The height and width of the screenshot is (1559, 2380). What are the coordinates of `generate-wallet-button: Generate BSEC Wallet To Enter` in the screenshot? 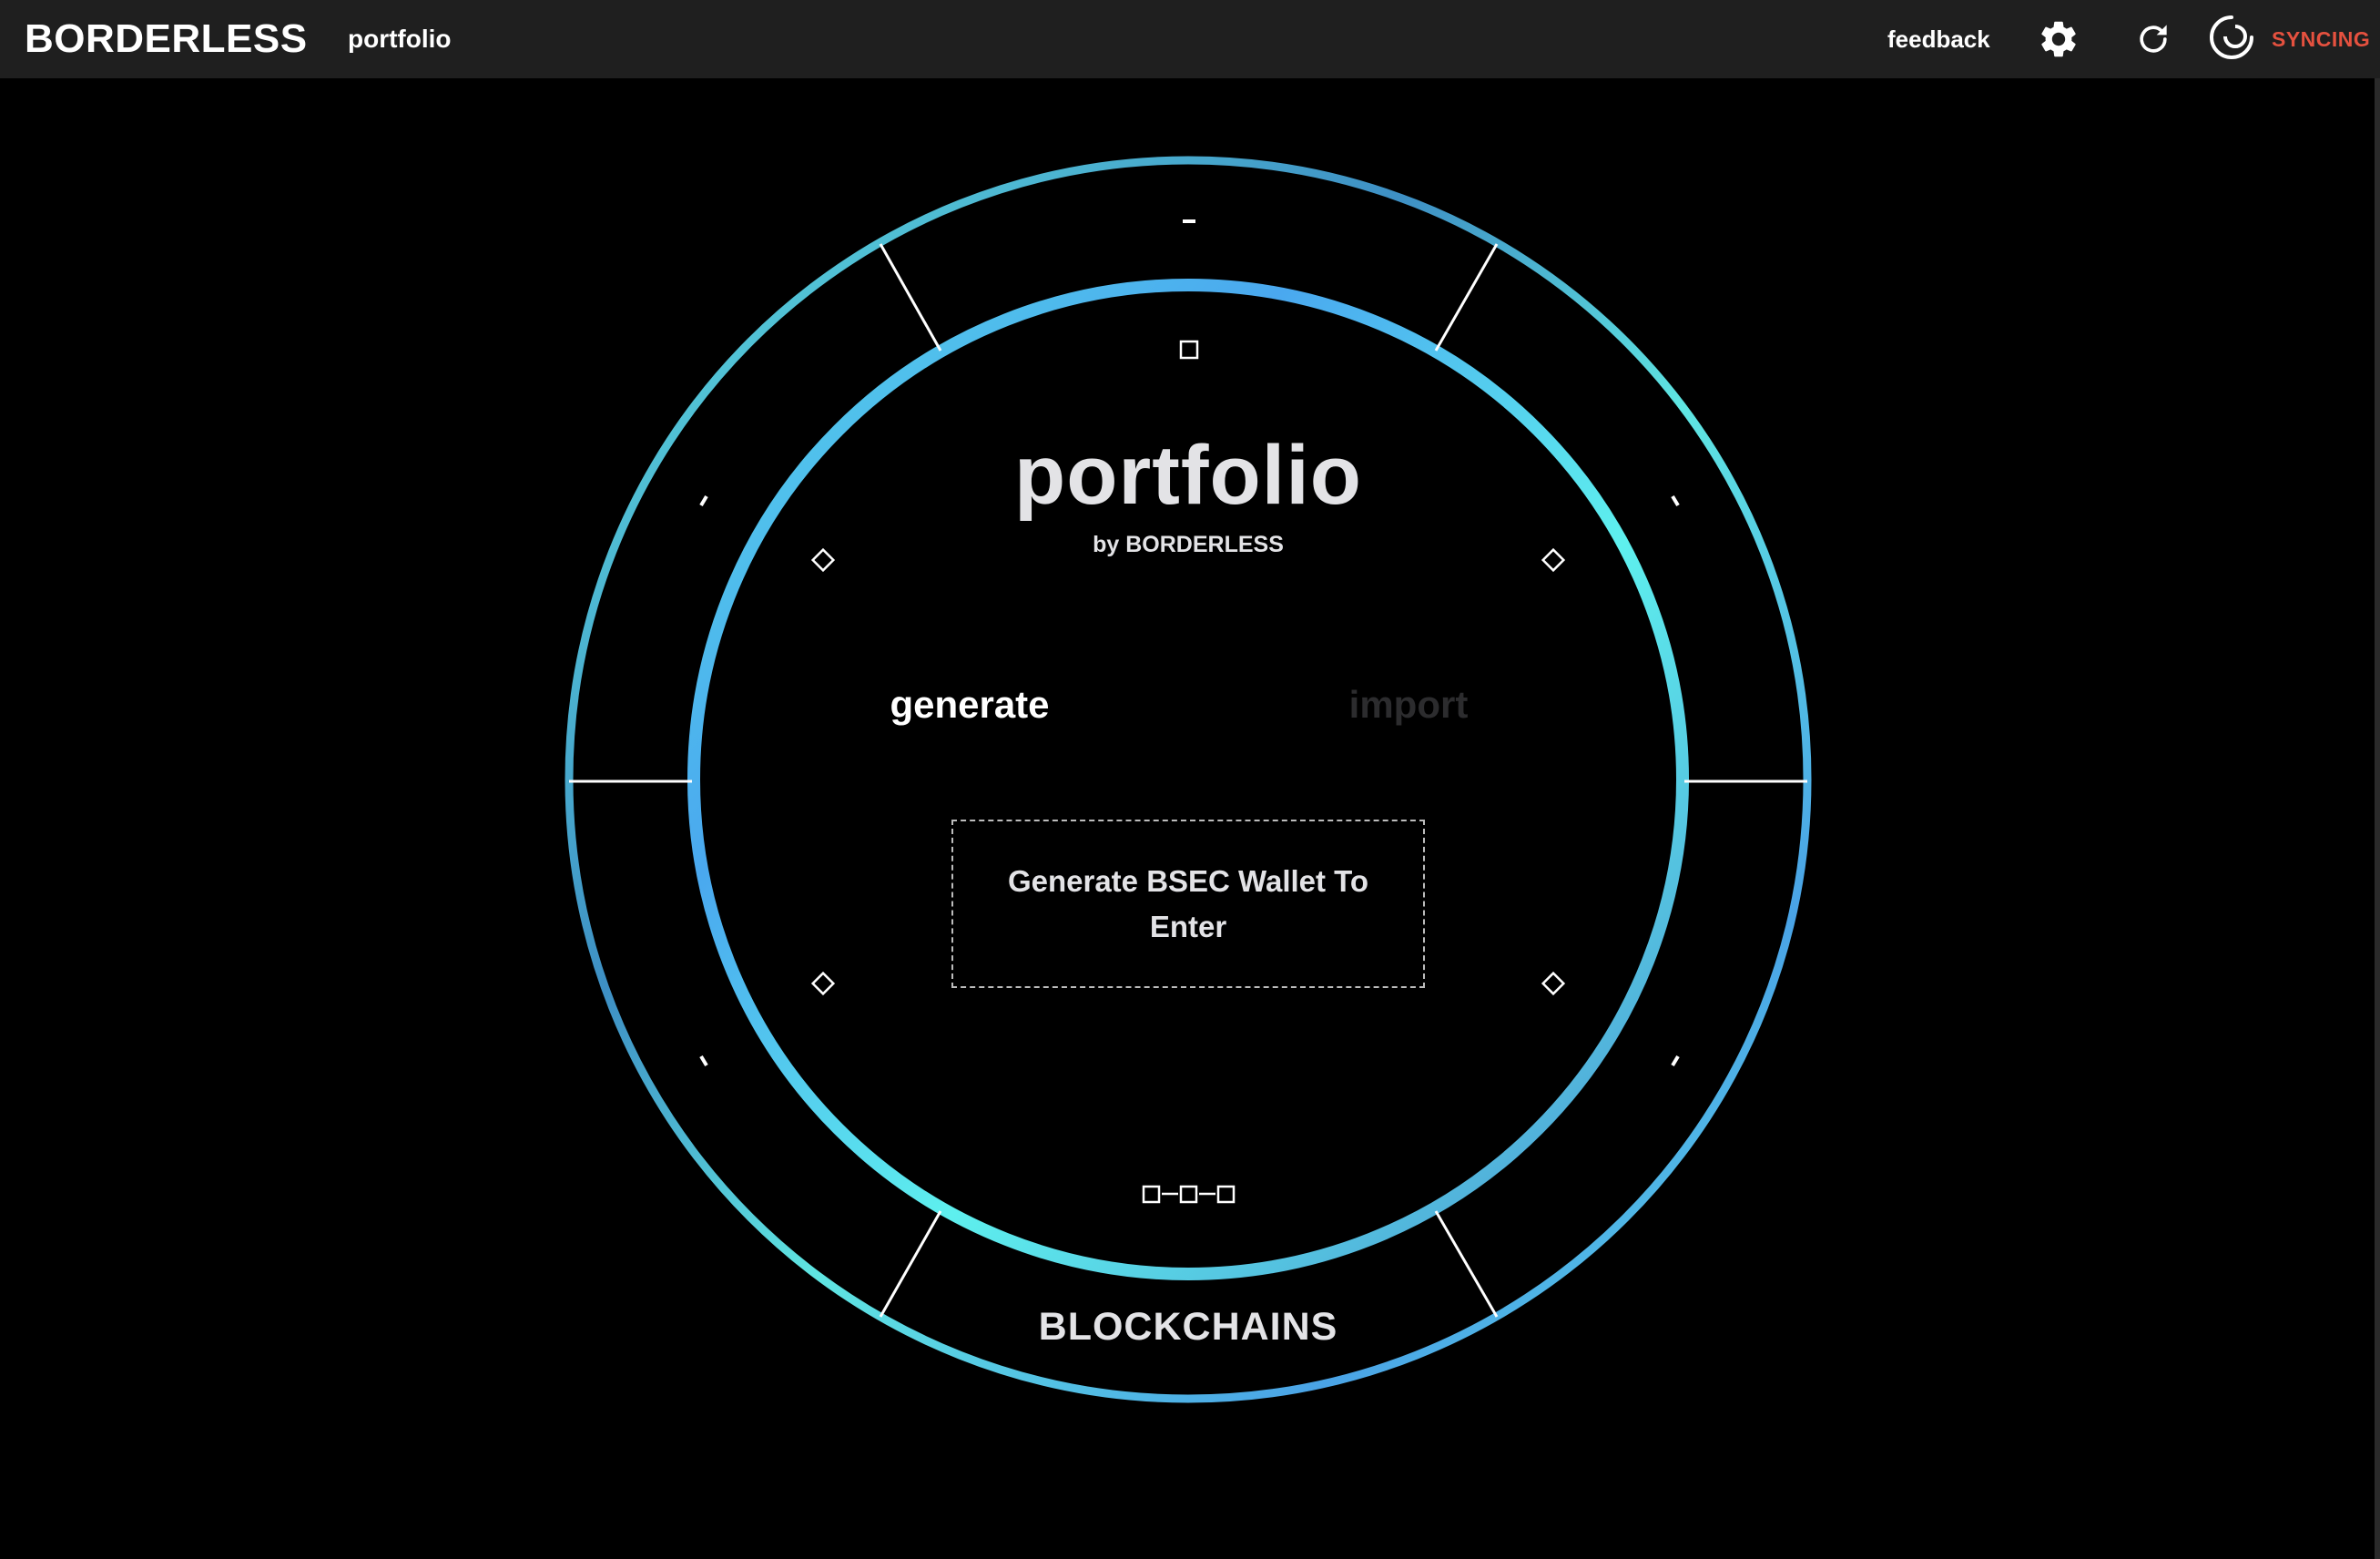 It's located at (1188, 904).